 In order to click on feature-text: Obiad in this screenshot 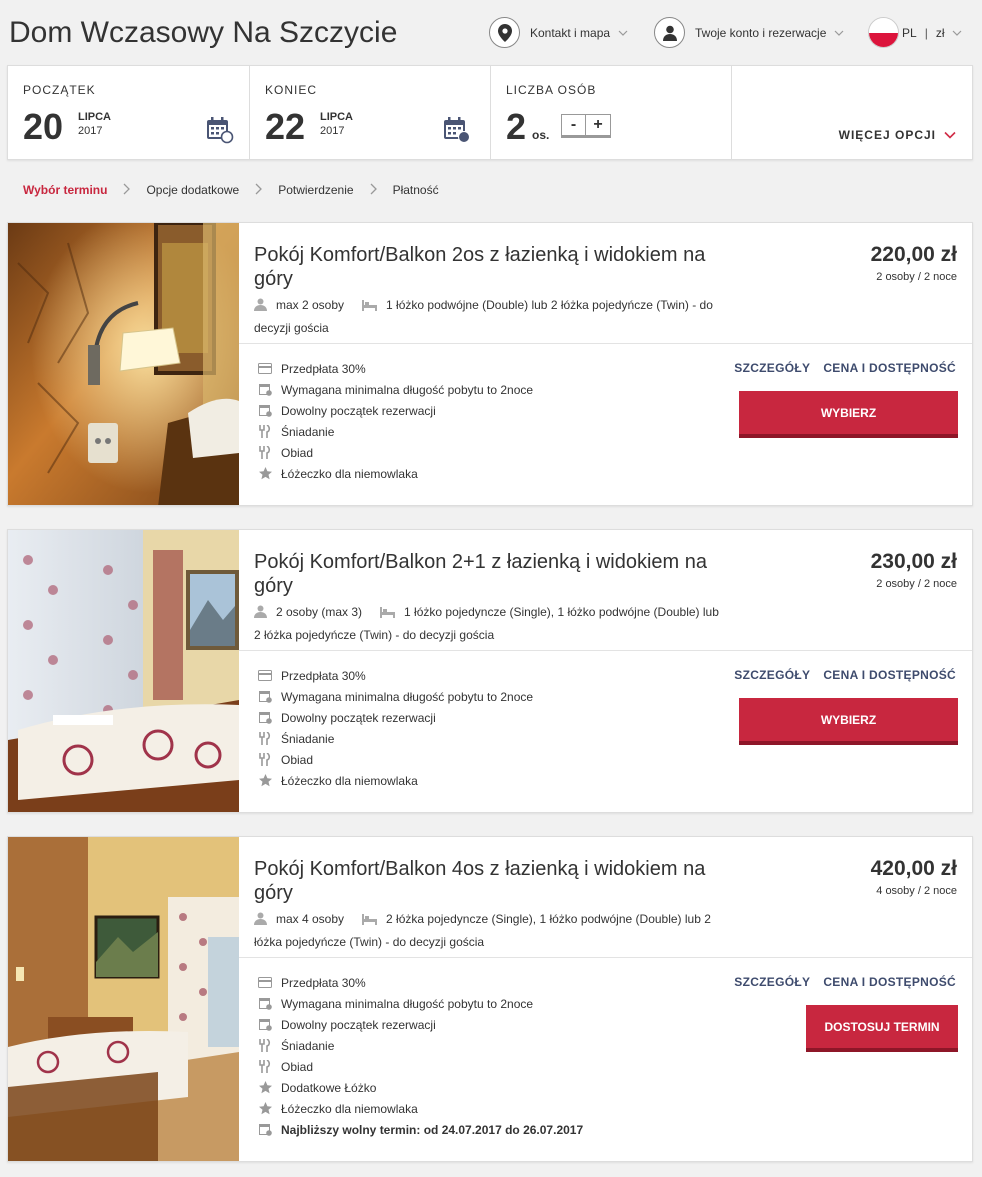, I will do `click(297, 759)`.